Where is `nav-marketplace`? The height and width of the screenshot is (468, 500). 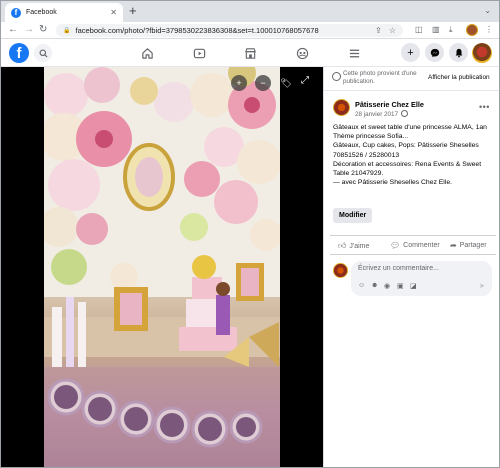
nav-marketplace is located at coordinates (250, 53).